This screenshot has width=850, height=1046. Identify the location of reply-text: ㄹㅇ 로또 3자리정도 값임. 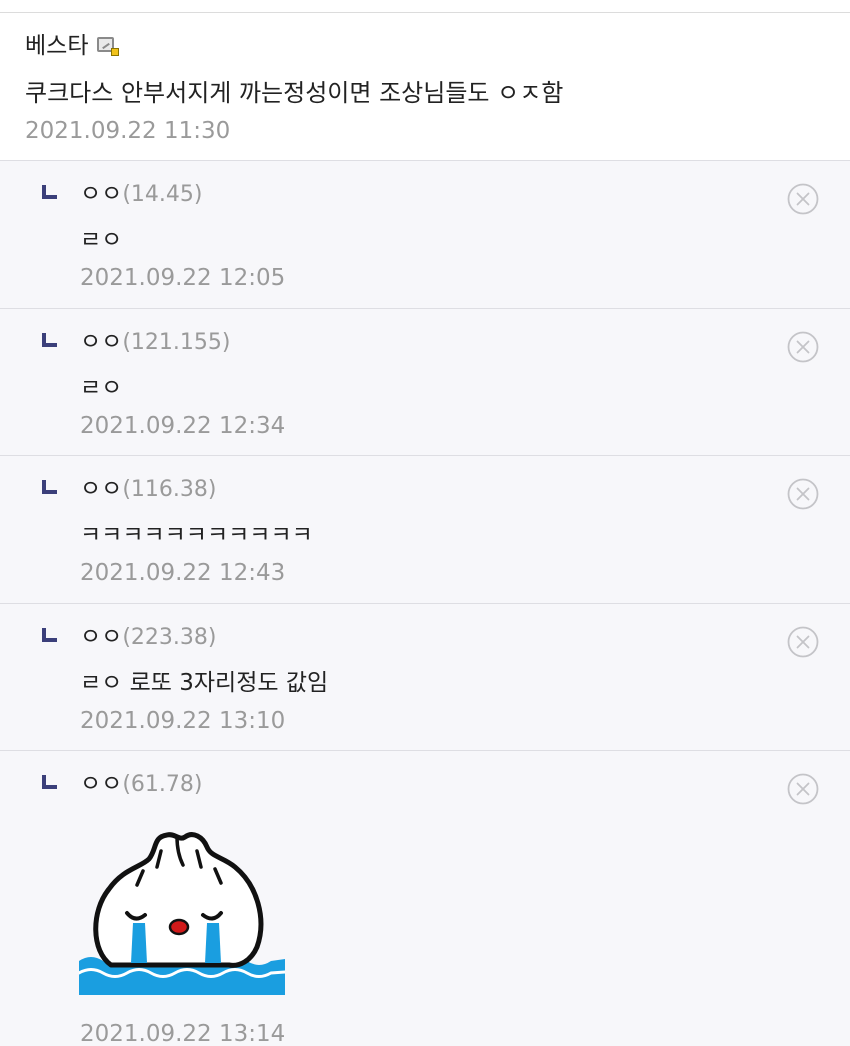
(204, 683).